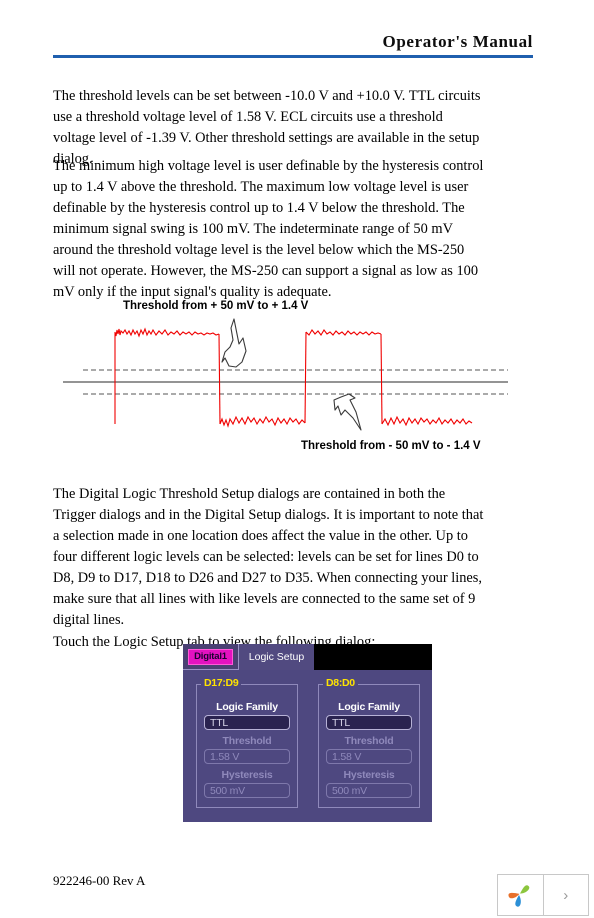 The image size is (594, 918). What do you see at coordinates (221, 683) in the screenshot?
I see `group-legend-d17-d9: D17:D9` at bounding box center [221, 683].